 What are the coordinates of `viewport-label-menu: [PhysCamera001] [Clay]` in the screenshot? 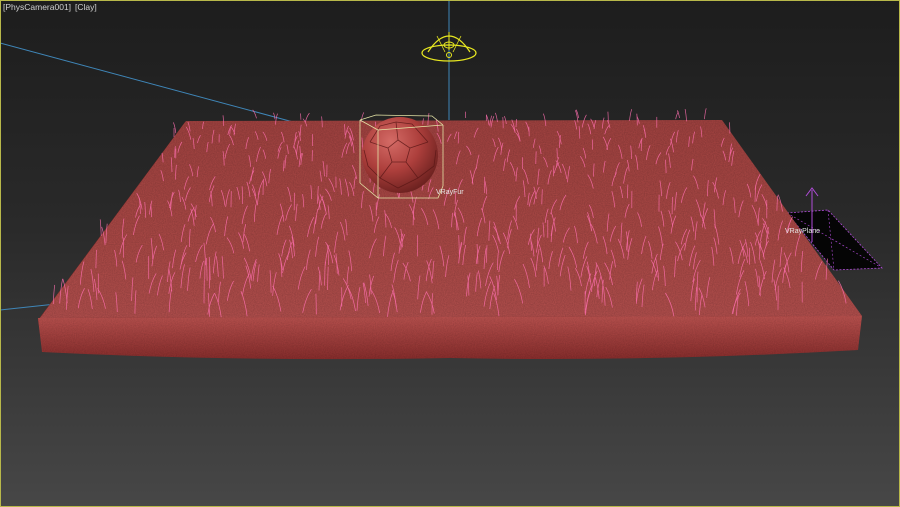 It's located at (52, 7).